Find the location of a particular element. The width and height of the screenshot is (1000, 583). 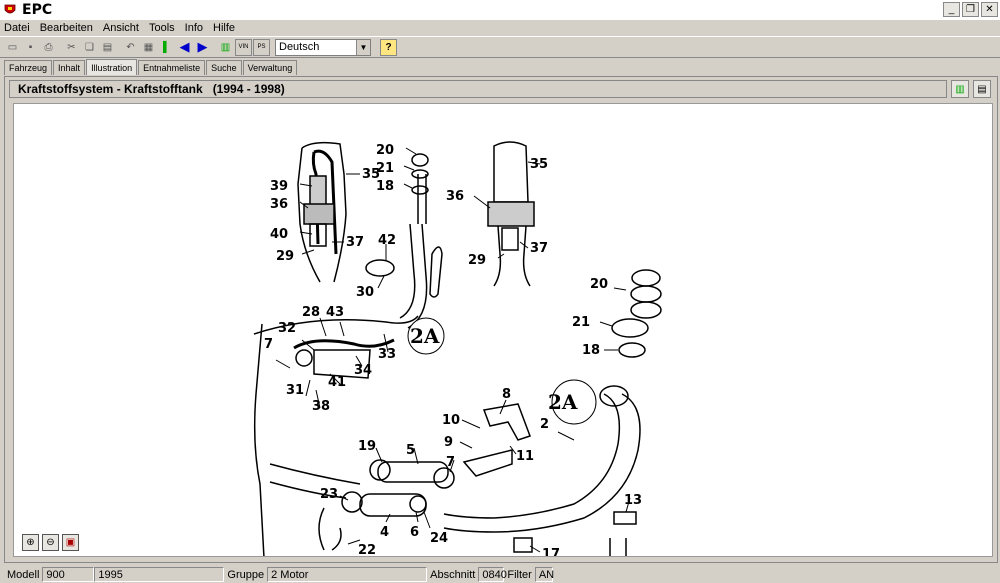

chevron-down-icon: ▼ is located at coordinates (363, 47).